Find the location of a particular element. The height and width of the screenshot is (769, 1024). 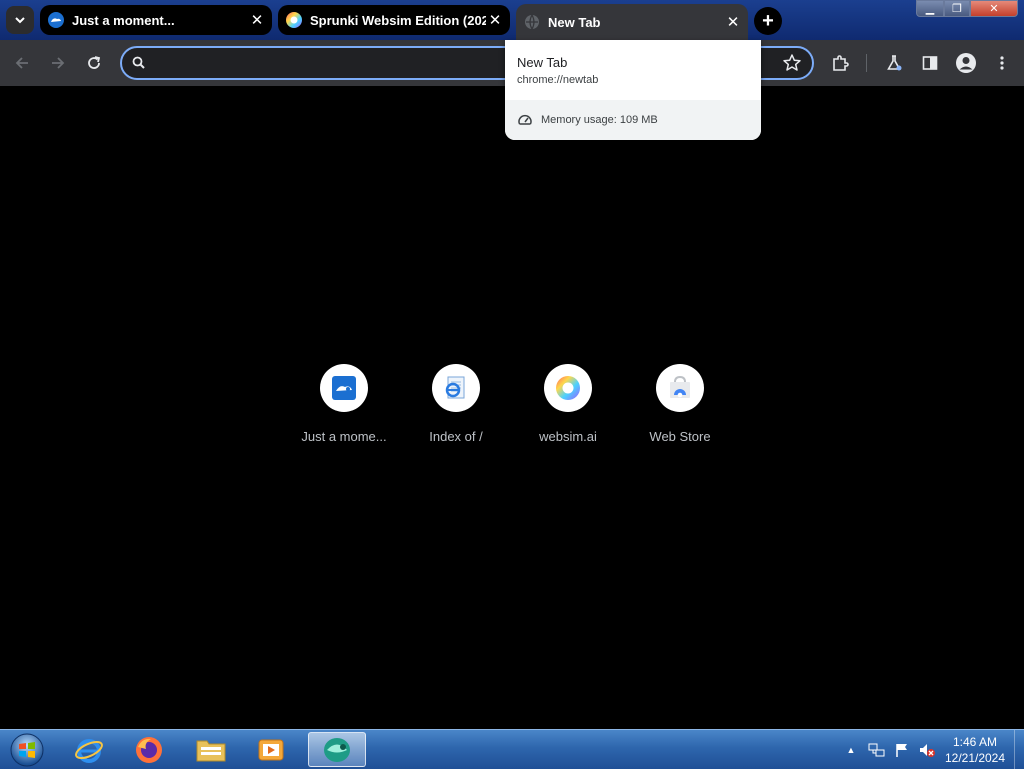

tab-new-tab: New Tab ✕ is located at coordinates (632, 22).